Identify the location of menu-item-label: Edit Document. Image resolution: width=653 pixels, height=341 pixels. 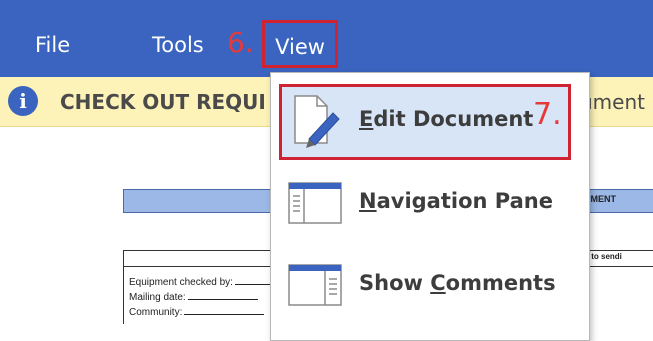
(446, 119).